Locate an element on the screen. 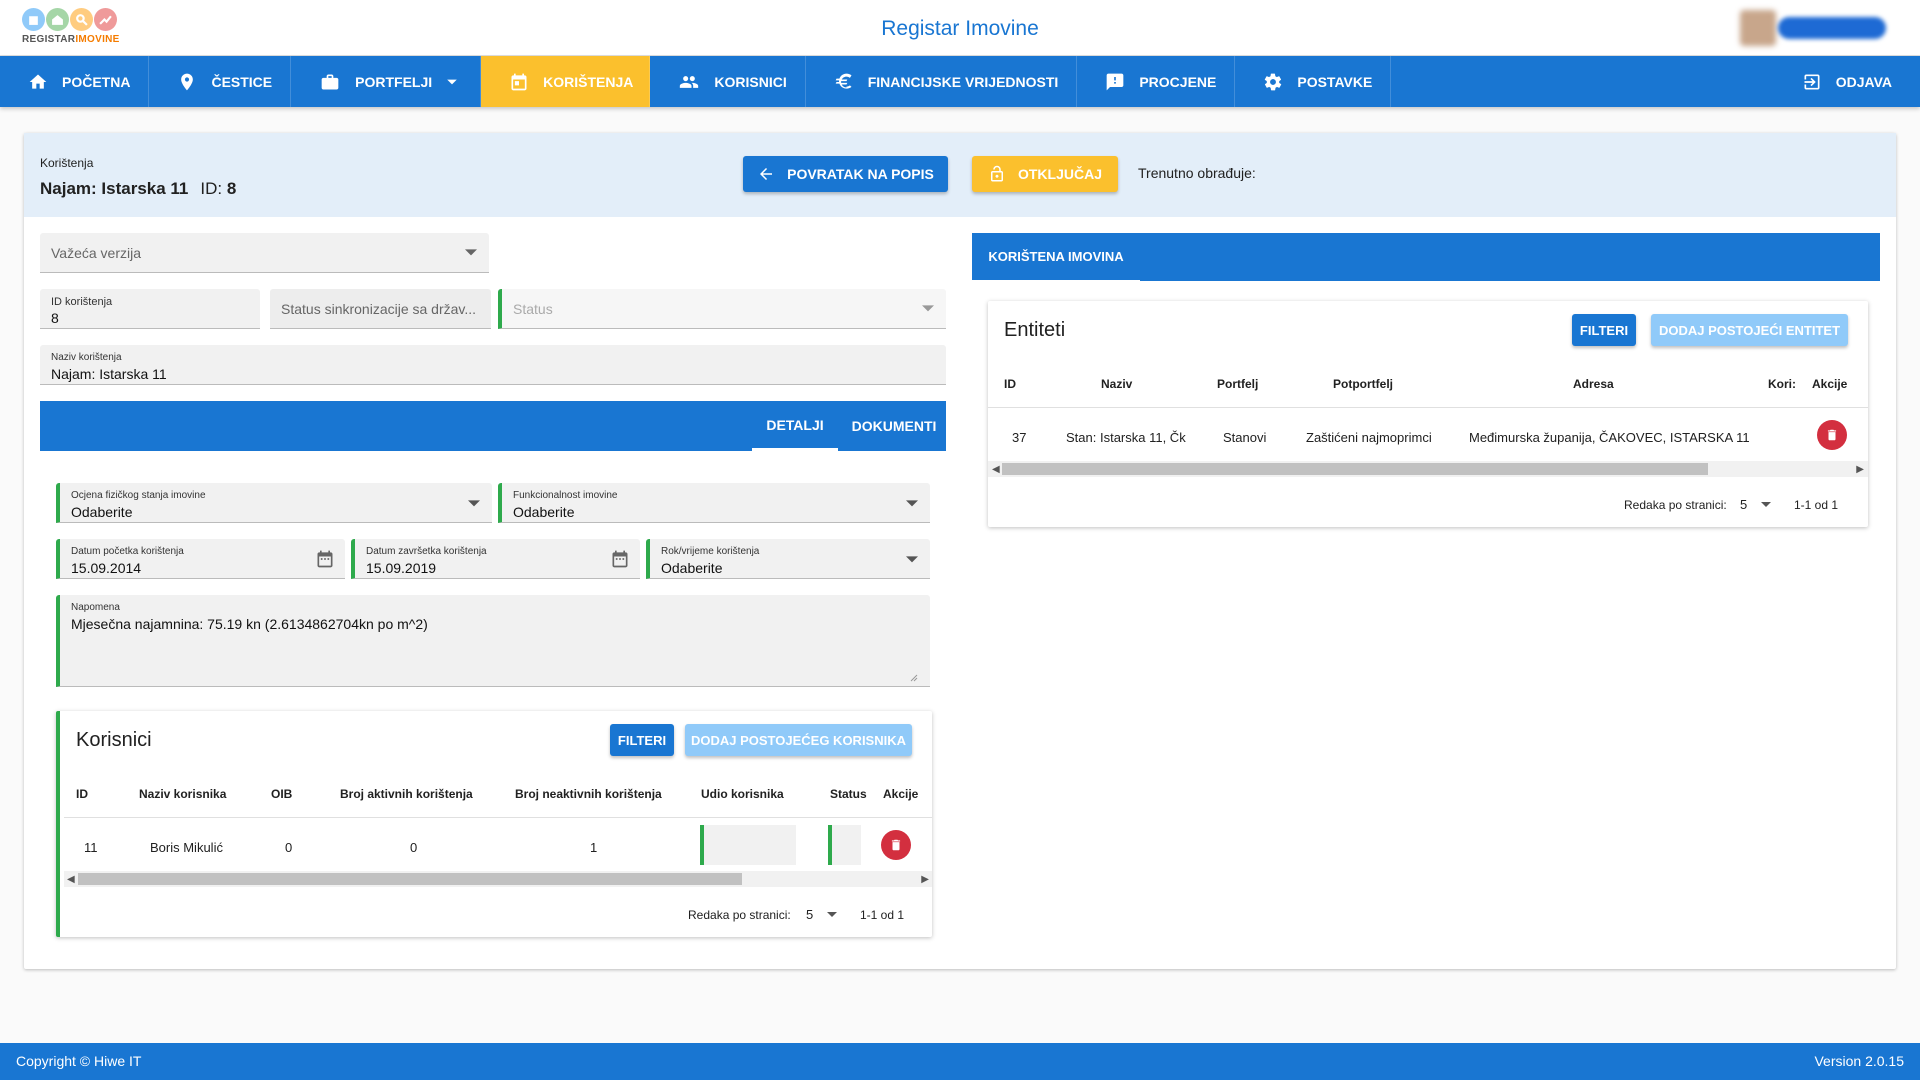 The height and width of the screenshot is (1080, 1920). gear-icon is located at coordinates (1273, 81).